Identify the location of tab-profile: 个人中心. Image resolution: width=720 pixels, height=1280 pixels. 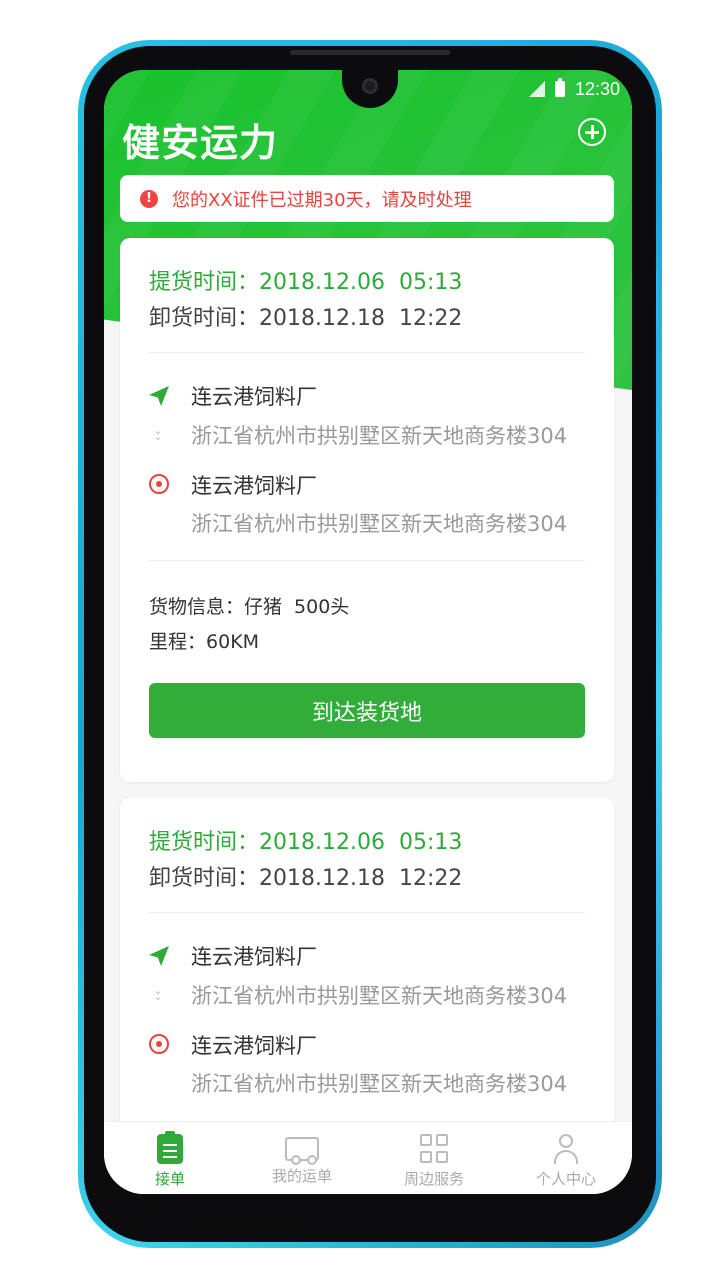
(566, 1158).